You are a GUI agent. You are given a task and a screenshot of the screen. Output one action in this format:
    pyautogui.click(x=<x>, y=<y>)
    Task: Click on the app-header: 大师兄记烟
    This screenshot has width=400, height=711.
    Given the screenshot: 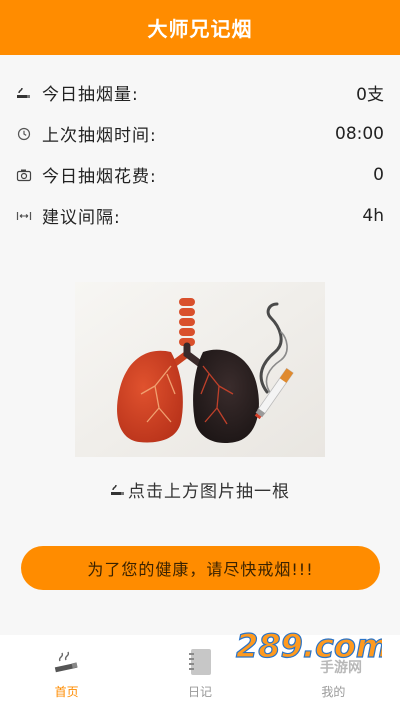 What is the action you would take?
    pyautogui.click(x=200, y=27)
    